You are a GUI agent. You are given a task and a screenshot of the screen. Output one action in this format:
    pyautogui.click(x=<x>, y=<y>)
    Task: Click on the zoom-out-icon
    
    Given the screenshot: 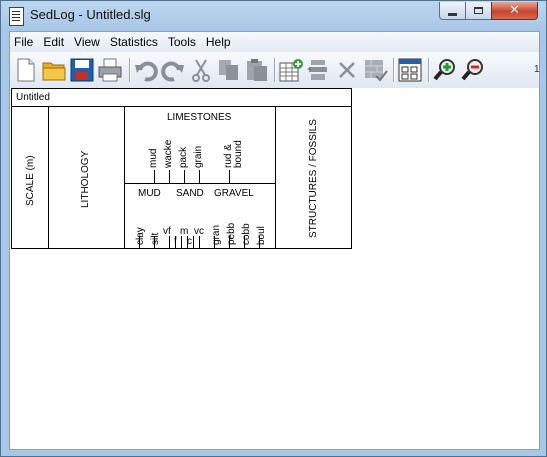 What is the action you would take?
    pyautogui.click(x=472, y=70)
    